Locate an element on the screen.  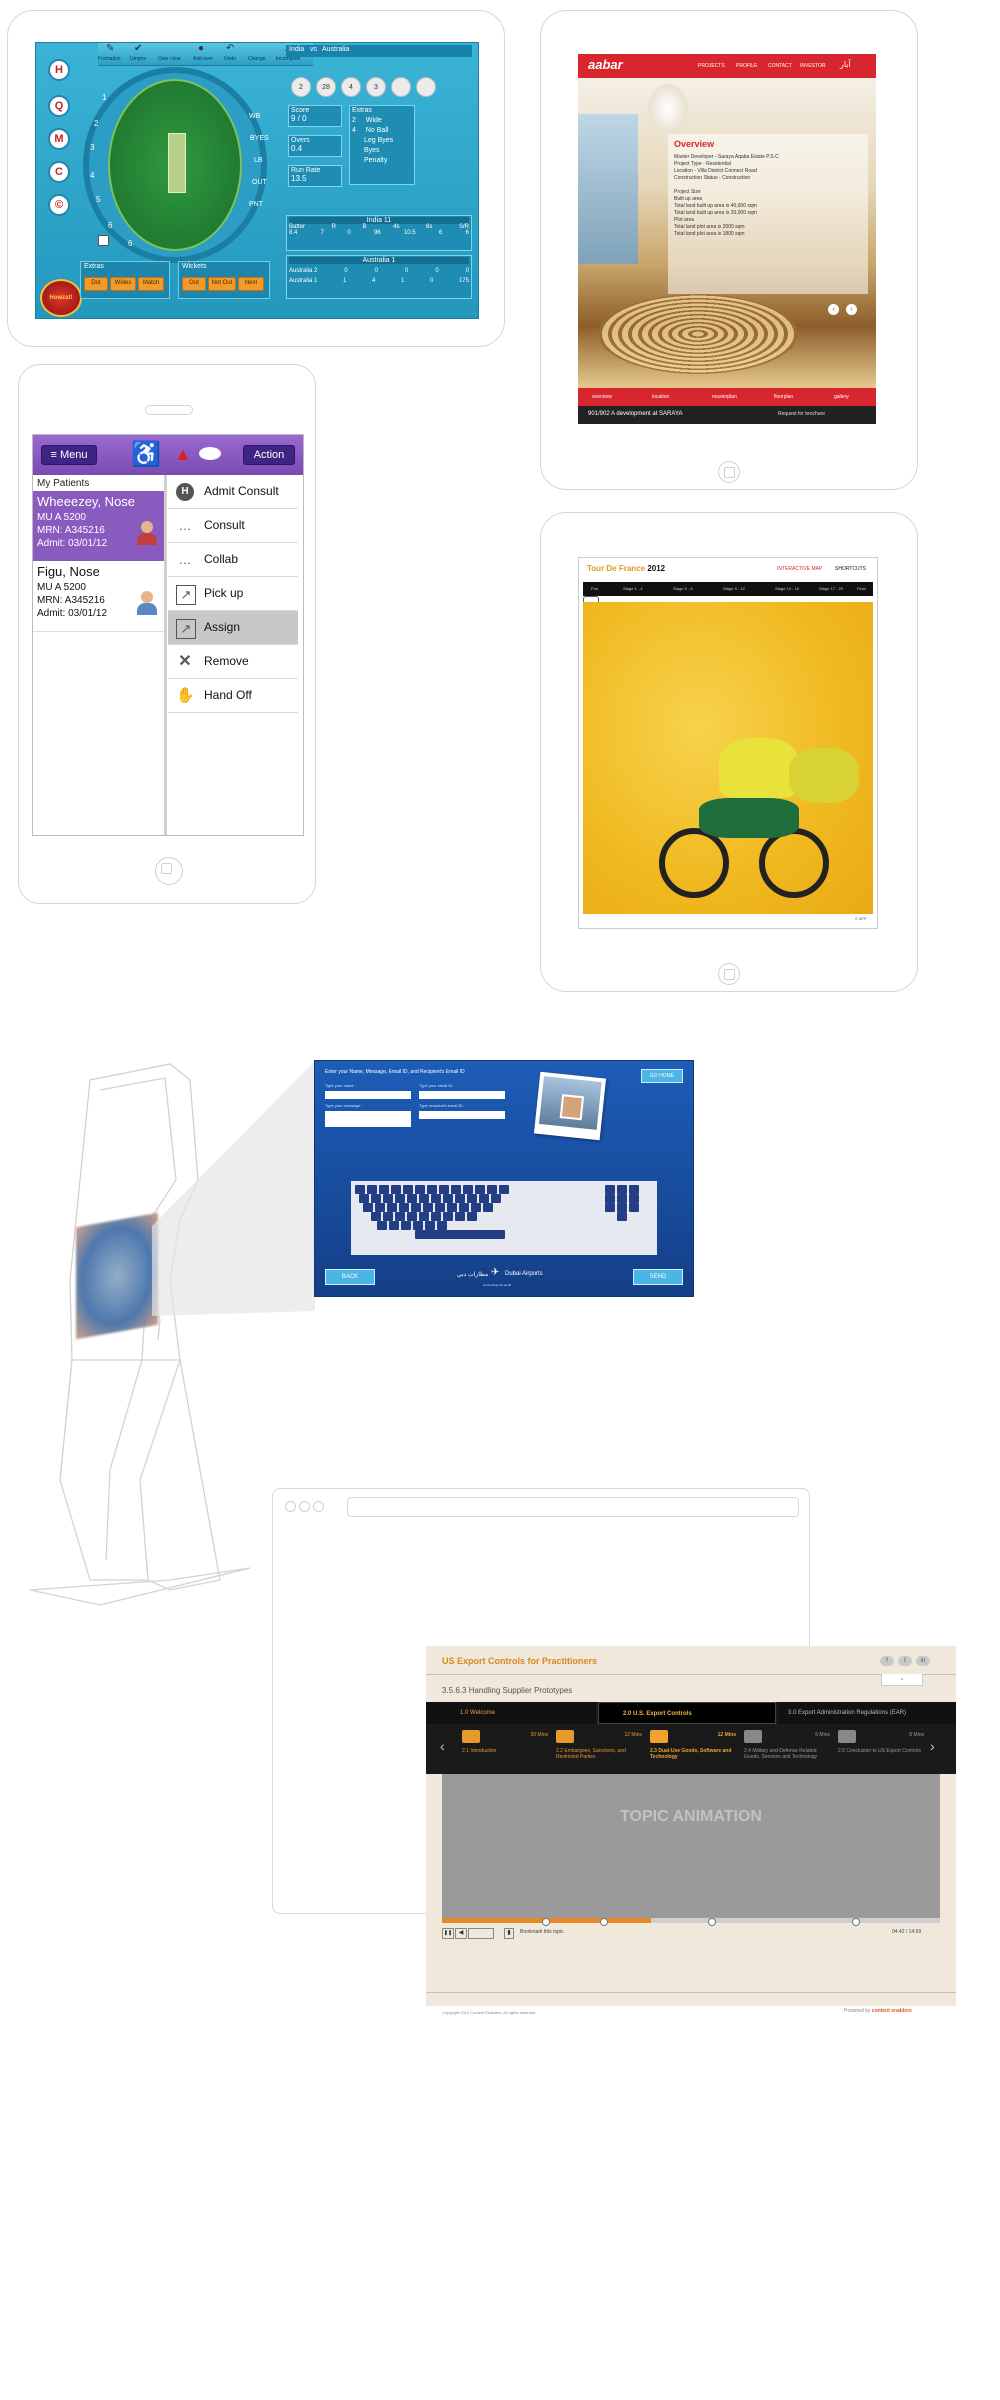
action-pick-up: ↗ Pick up is located at coordinates (233, 594).